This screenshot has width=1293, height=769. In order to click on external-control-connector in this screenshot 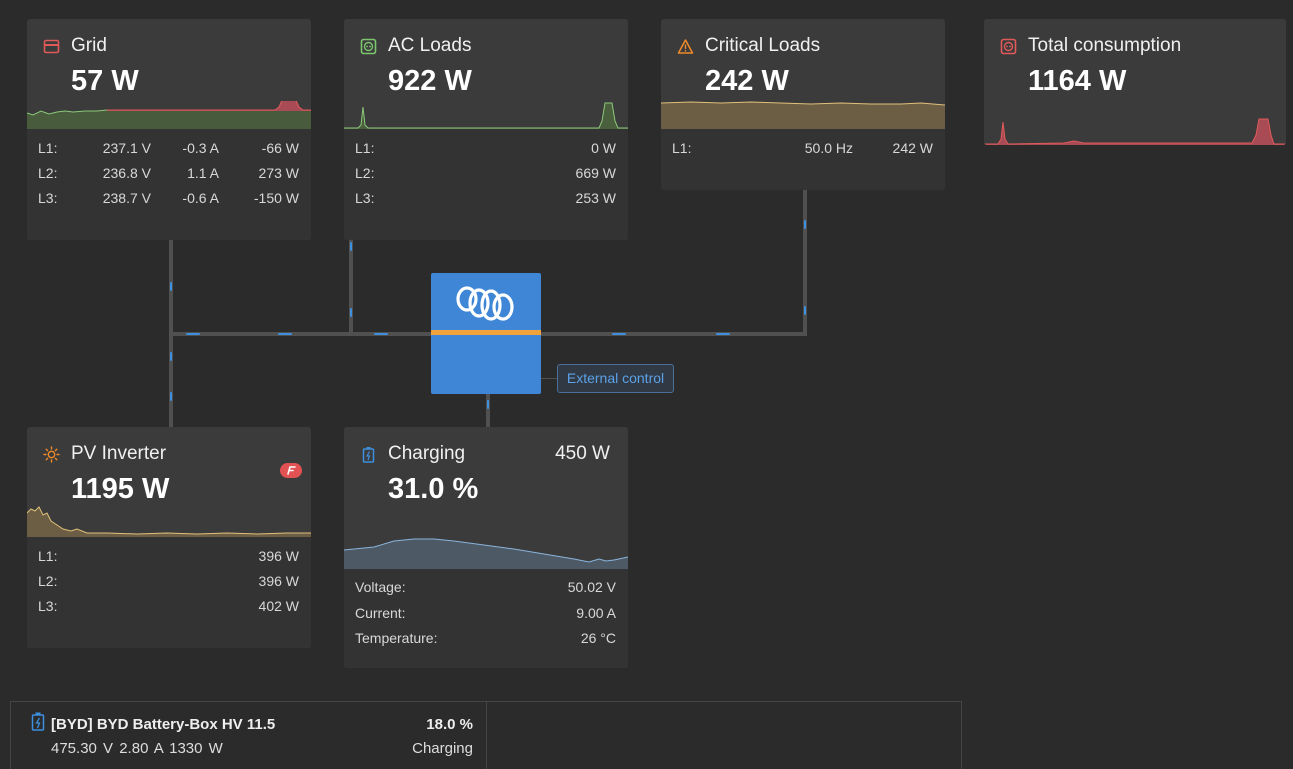, I will do `click(549, 378)`.